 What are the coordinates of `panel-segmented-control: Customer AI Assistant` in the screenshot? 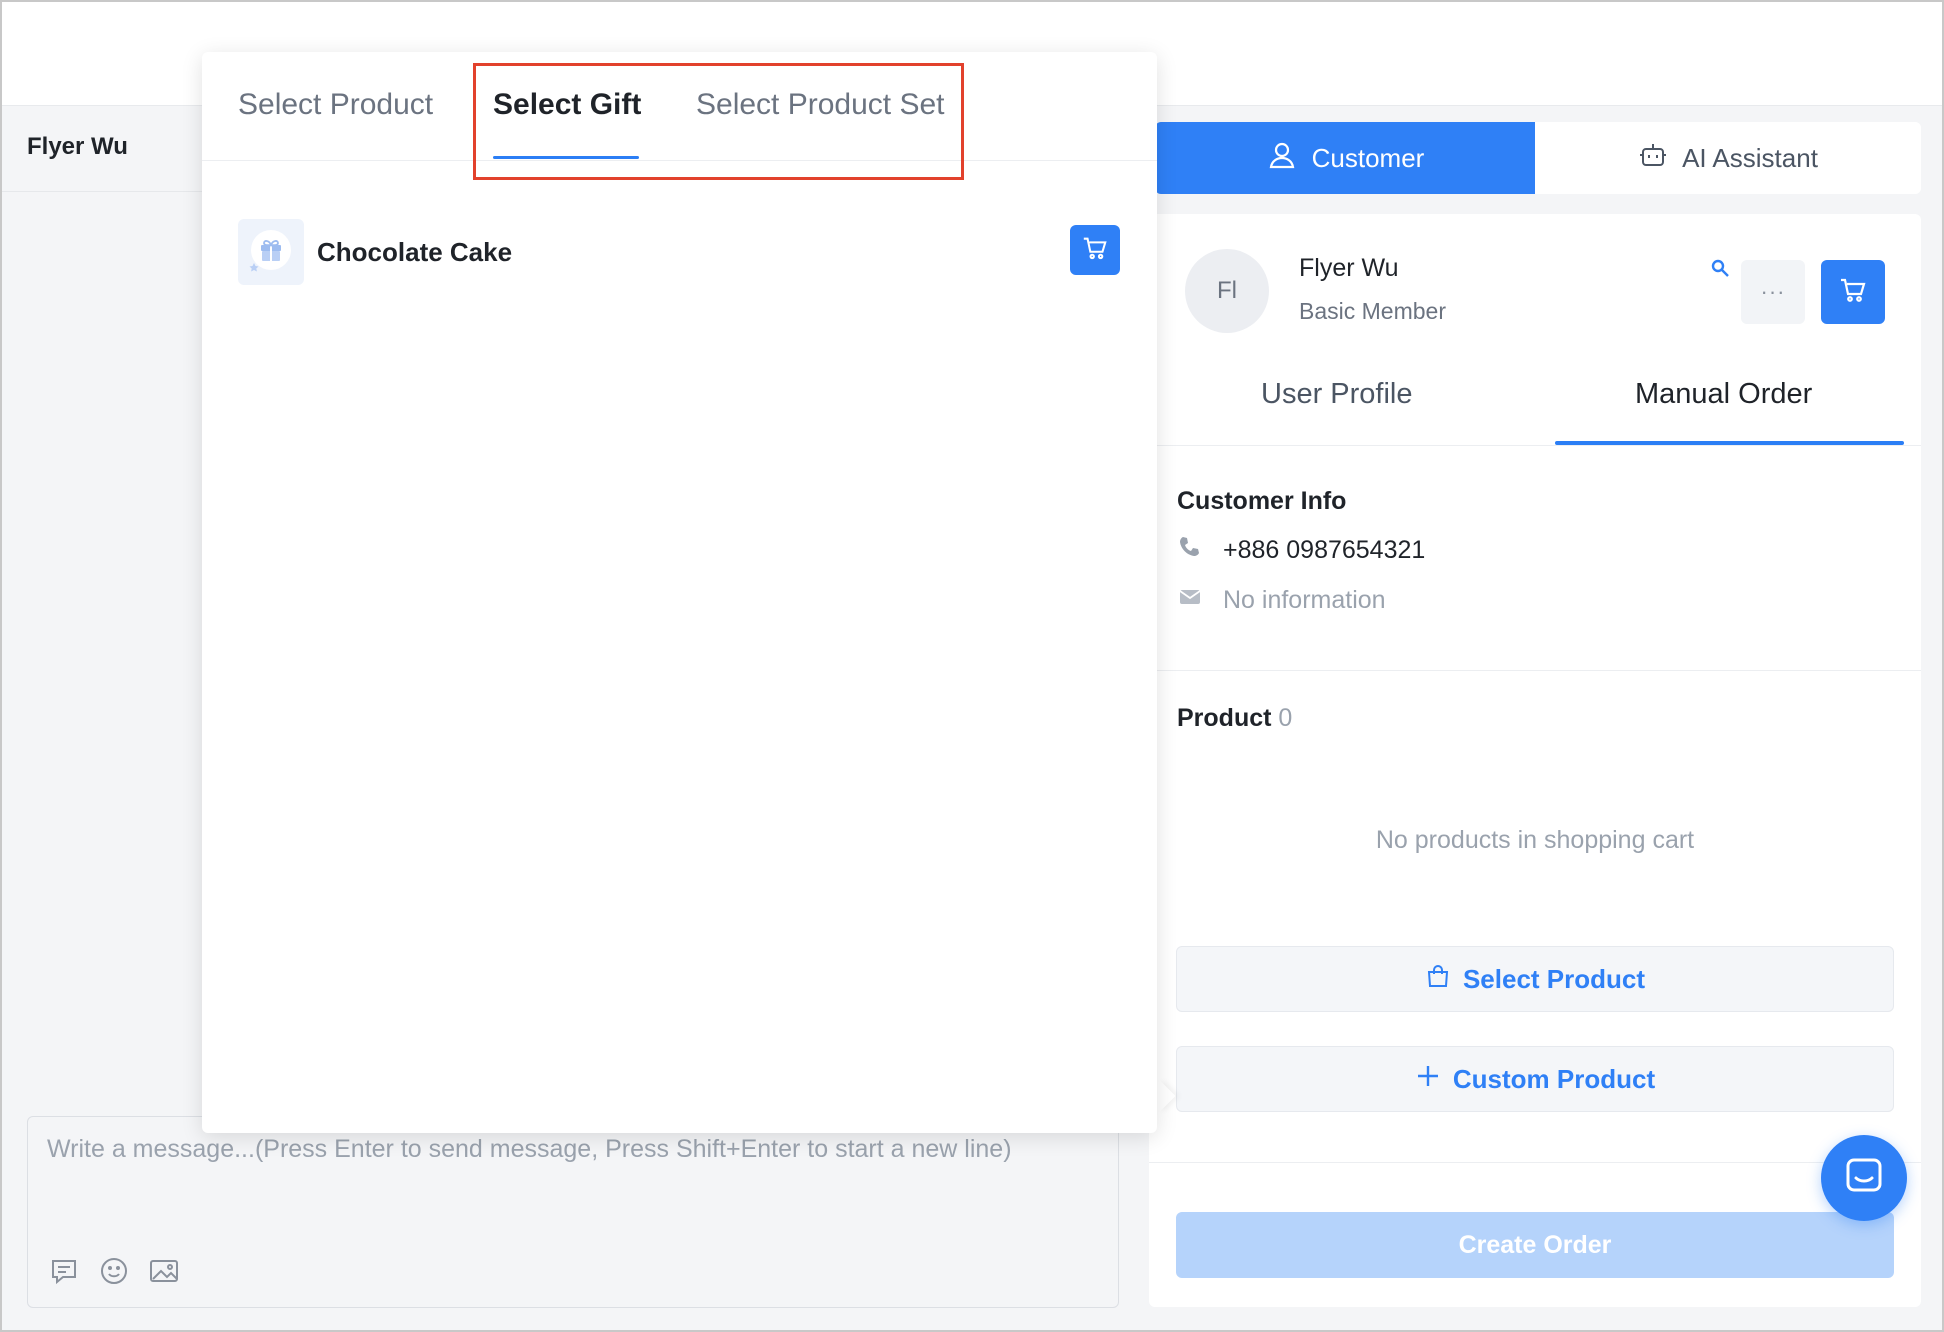 It's located at (1538, 158).